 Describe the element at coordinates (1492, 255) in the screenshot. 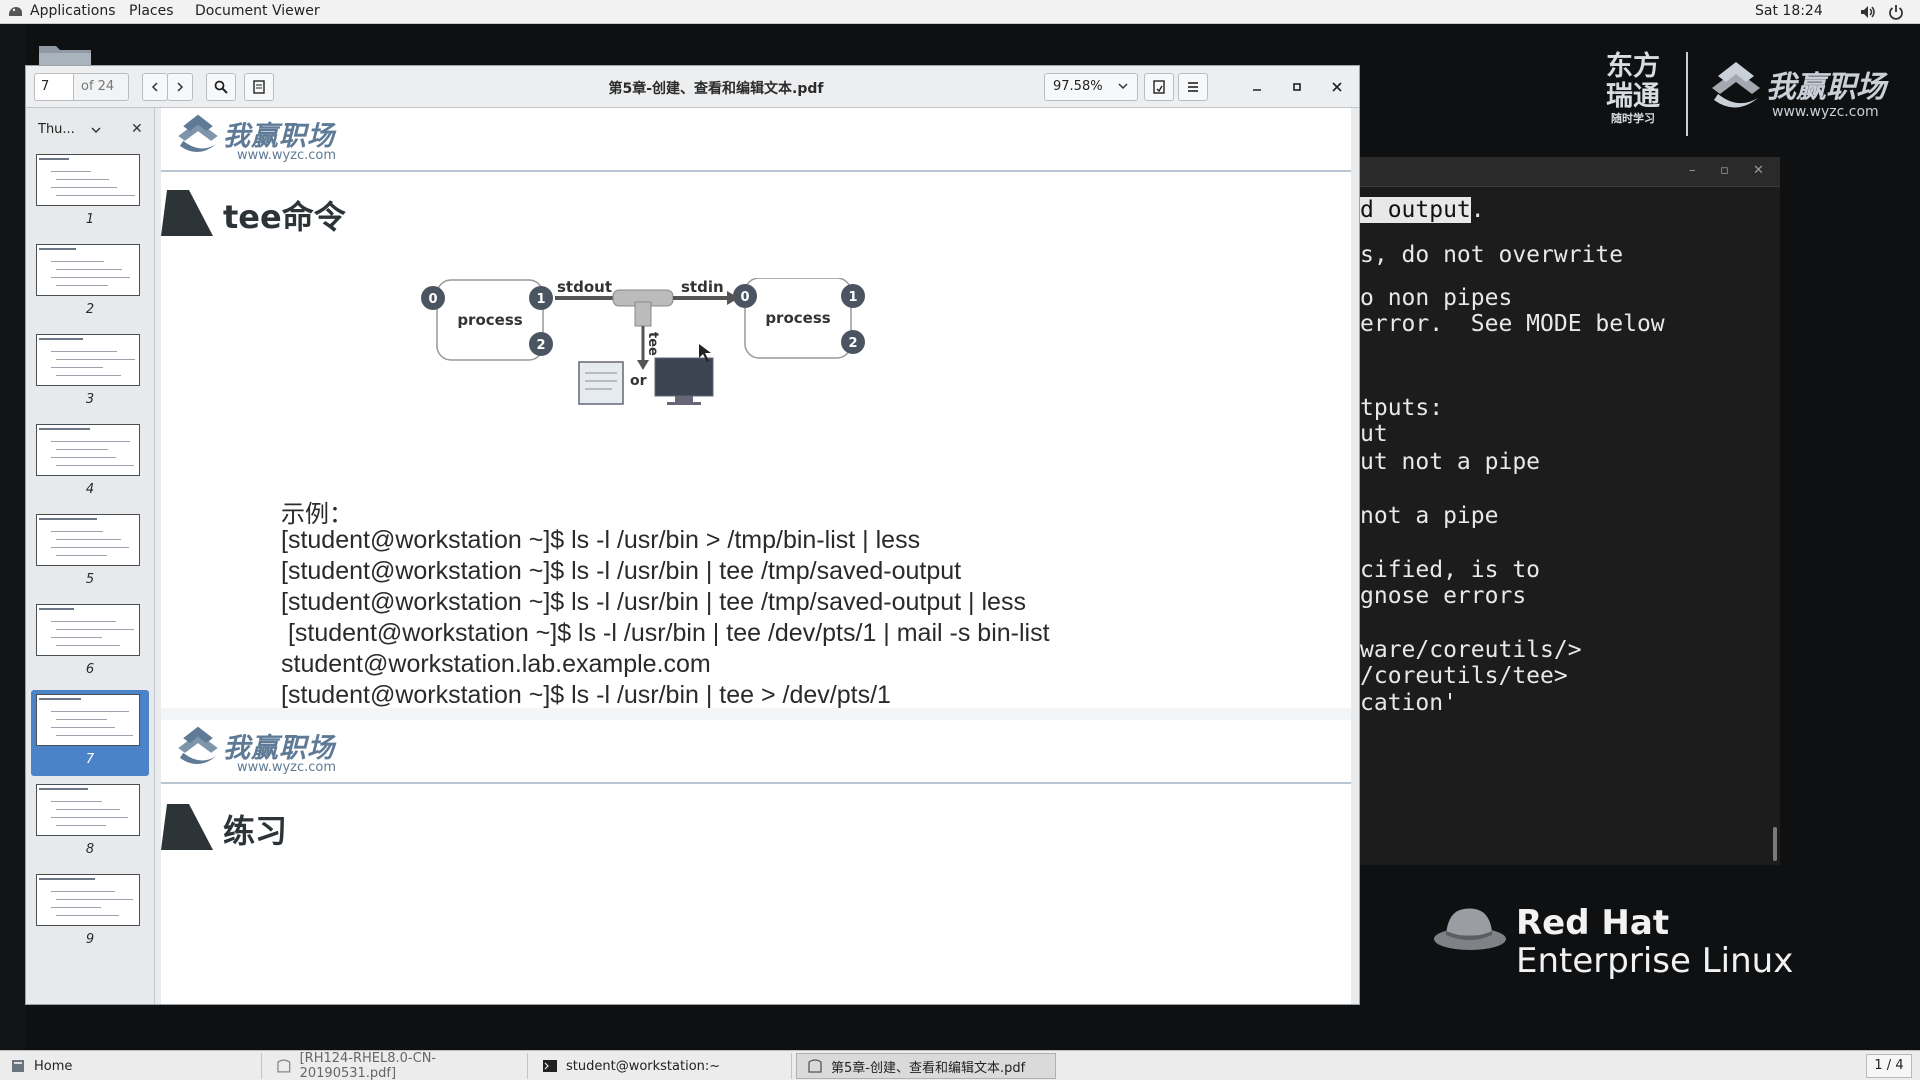

I see `terminal-line: s, do not overwrite` at that location.